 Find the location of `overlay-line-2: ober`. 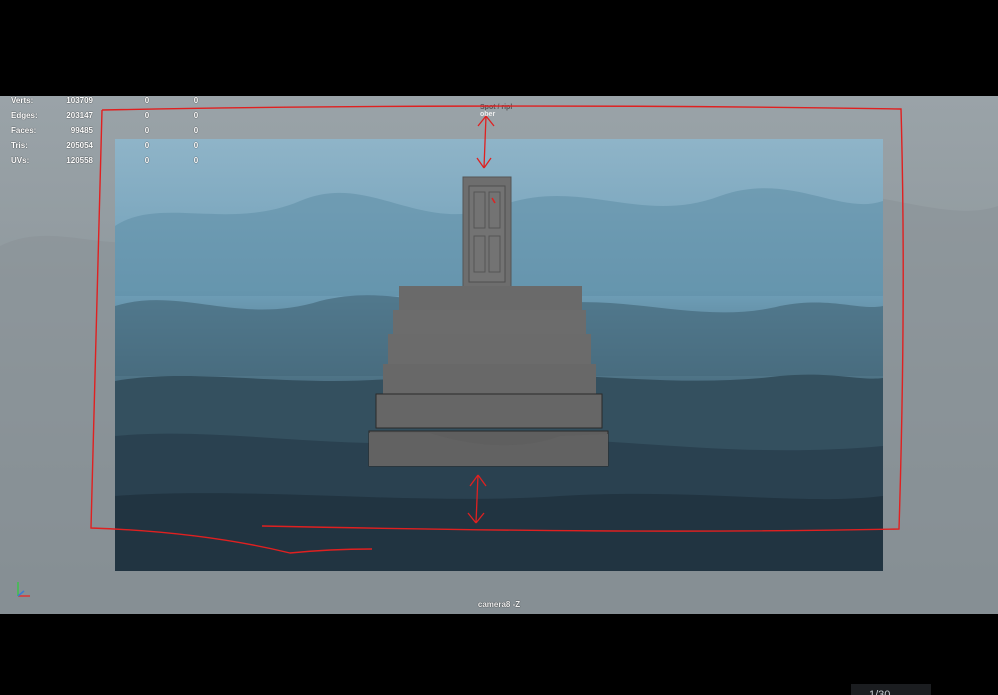

overlay-line-2: ober is located at coordinates (488, 114).